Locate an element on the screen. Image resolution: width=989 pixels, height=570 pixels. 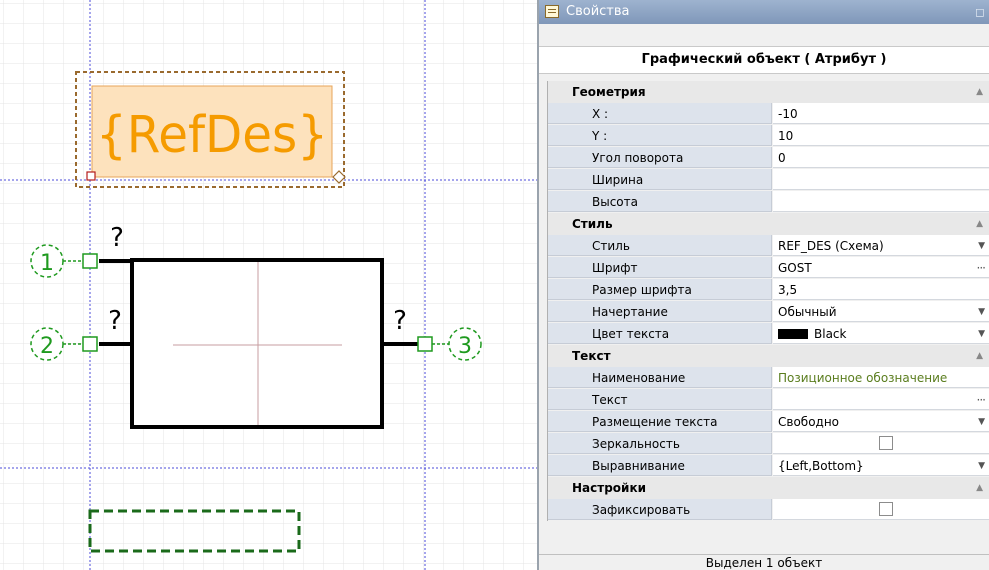
anchor-handle is located at coordinates (91, 176).